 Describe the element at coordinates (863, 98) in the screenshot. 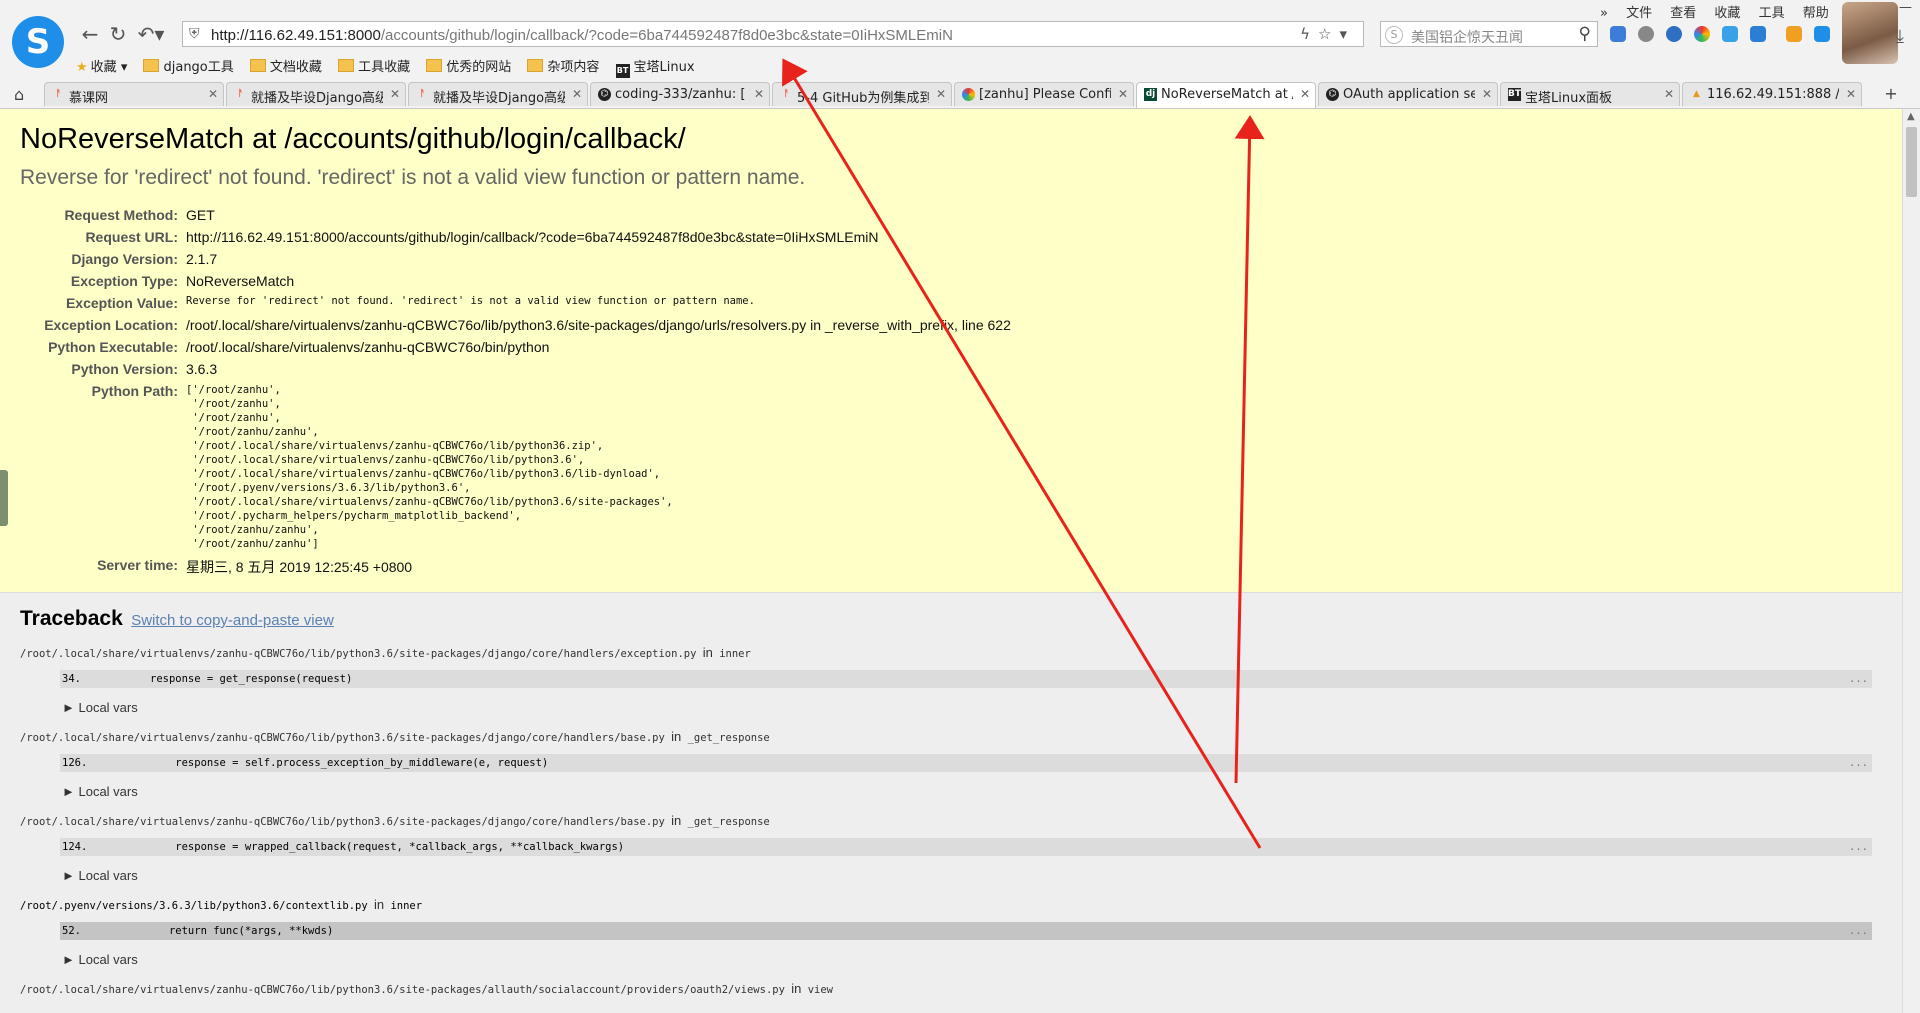

I see `tab-label: 5-4 GitHub为例集成到` at that location.